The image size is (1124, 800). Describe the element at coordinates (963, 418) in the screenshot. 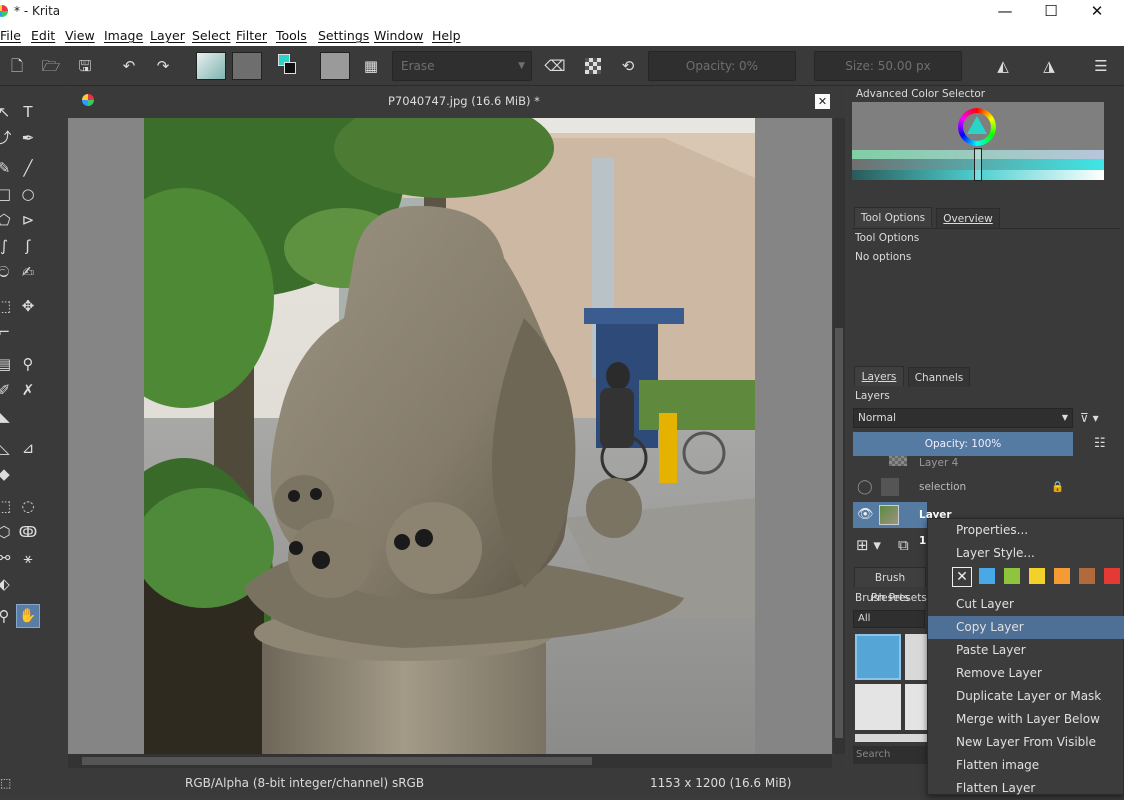

I see `layer-blend-mode-dropdown: Normal ▼` at that location.